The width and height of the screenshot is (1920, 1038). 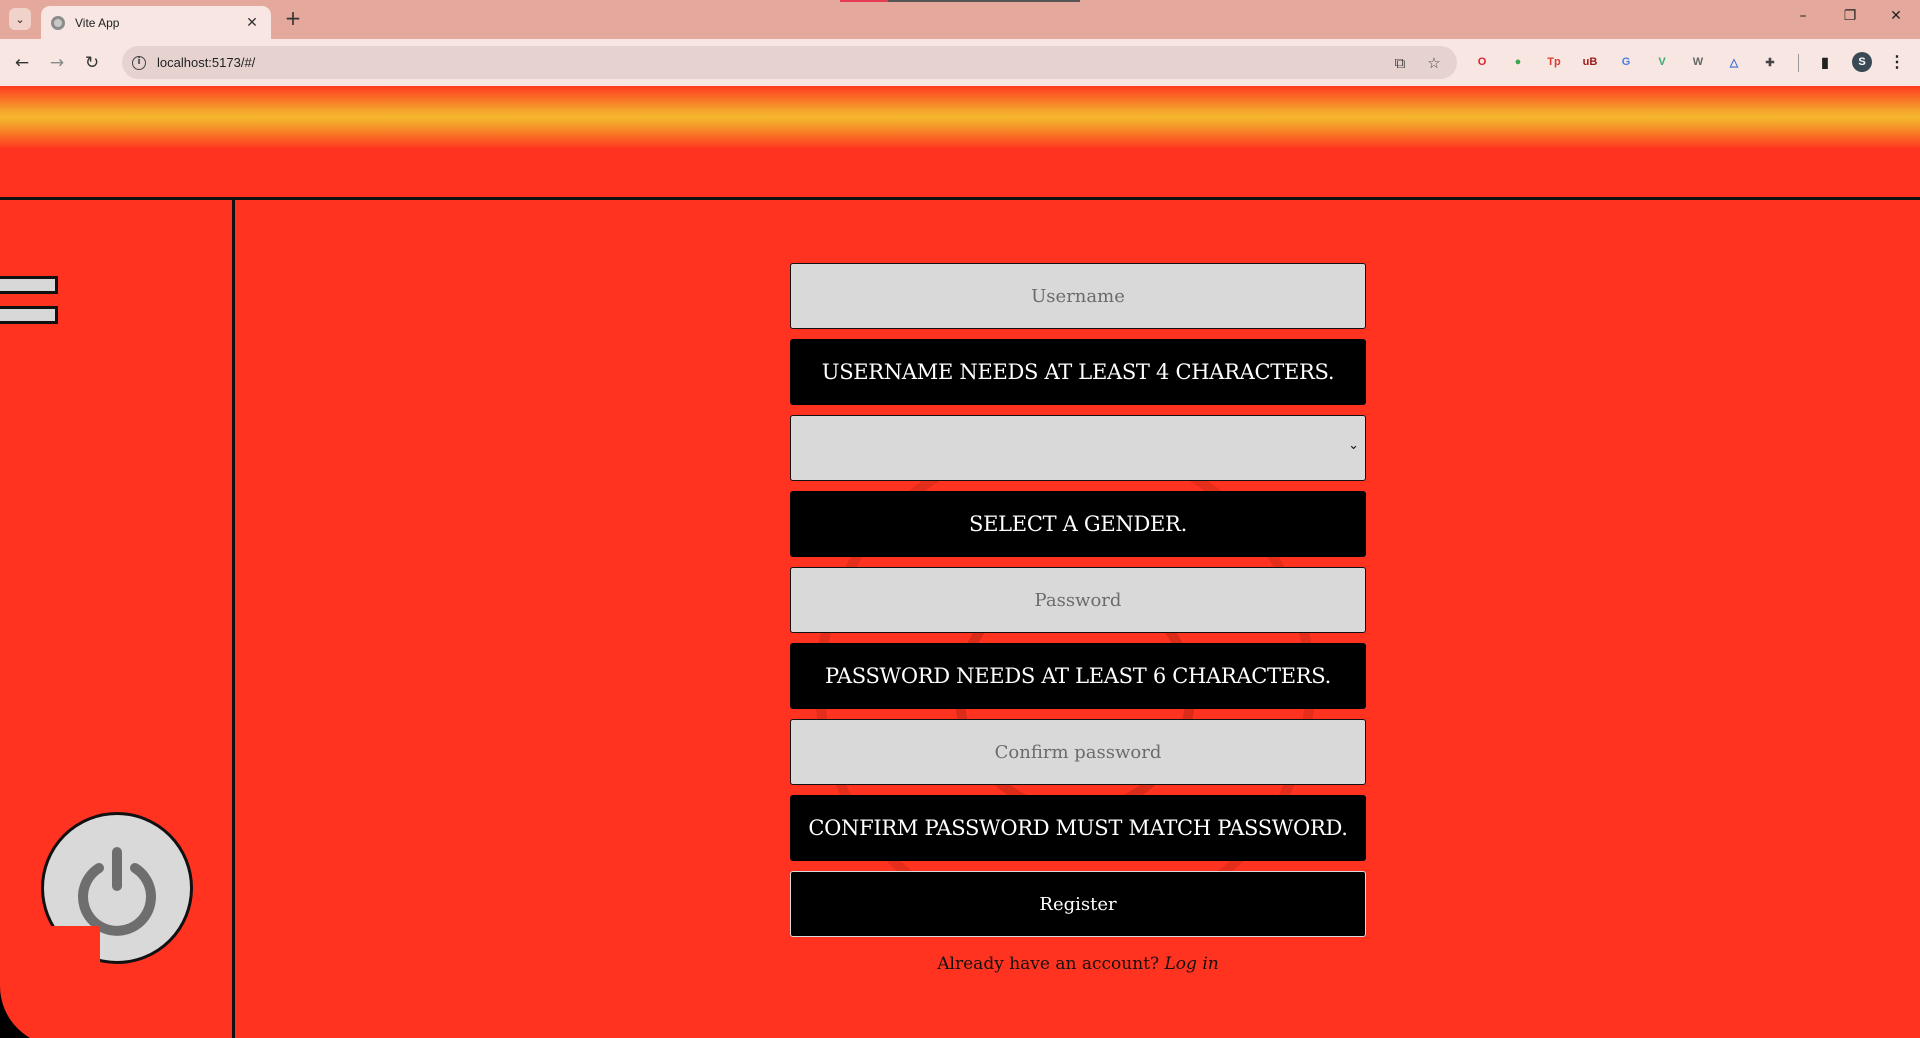 What do you see at coordinates (1518, 62) in the screenshot?
I see `colorzilla-icon: ●` at bounding box center [1518, 62].